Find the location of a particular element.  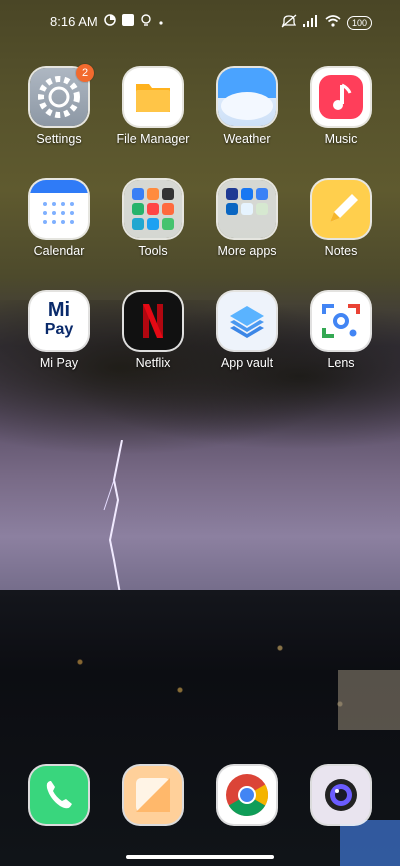

mi-pay-logo-top: Mi is located at coordinates (59, 310).